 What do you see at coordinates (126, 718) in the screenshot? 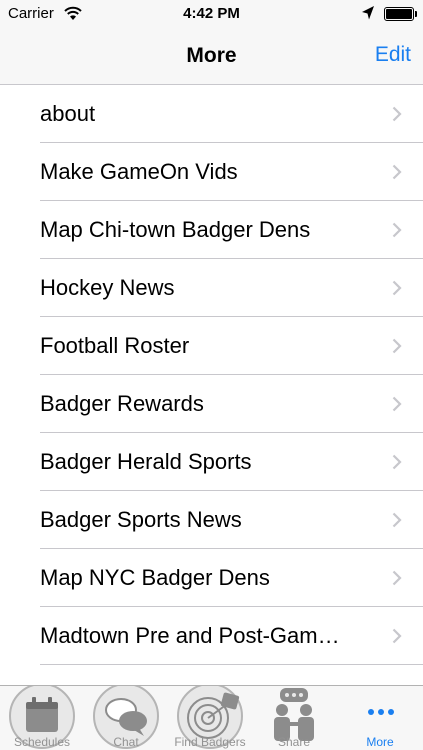
I see `tab-chat: Chat` at bounding box center [126, 718].